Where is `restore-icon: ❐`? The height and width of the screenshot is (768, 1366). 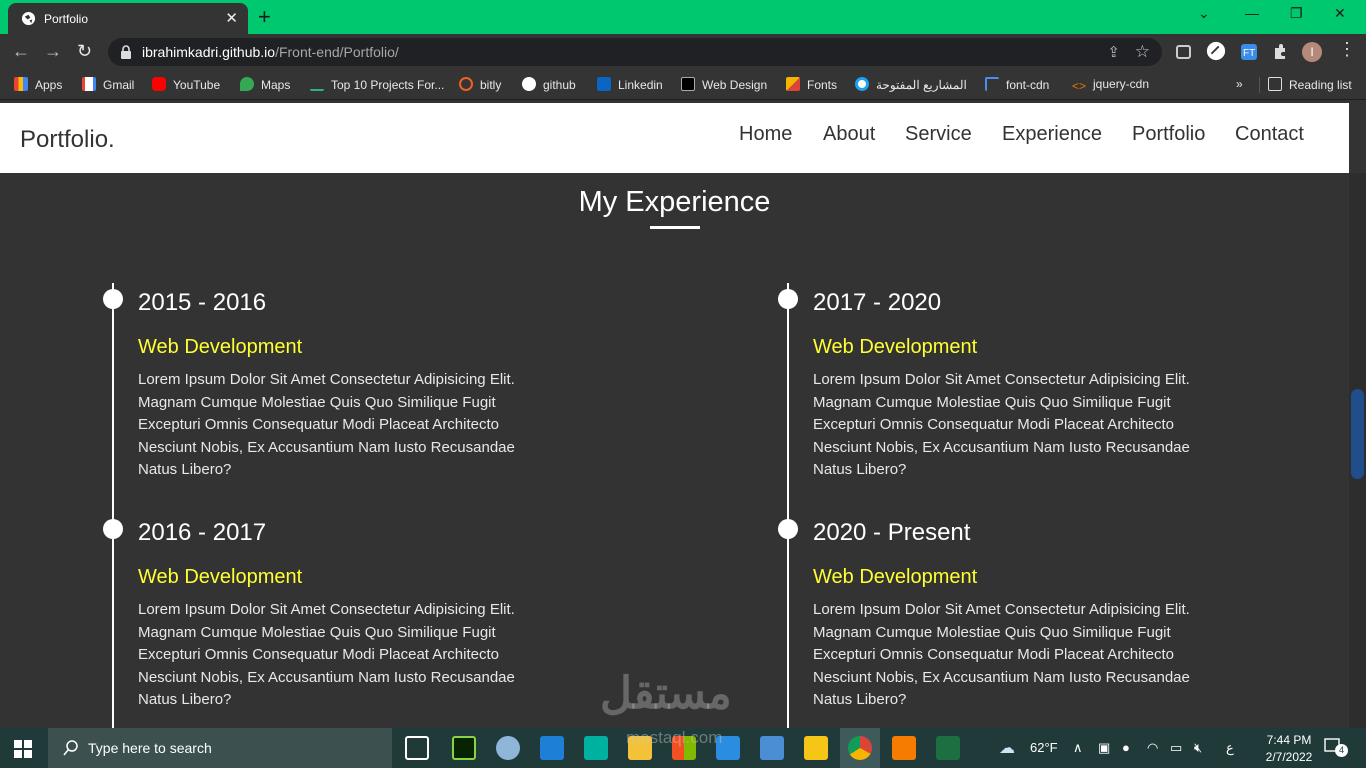
restore-icon: ❐ is located at coordinates (1296, 13).